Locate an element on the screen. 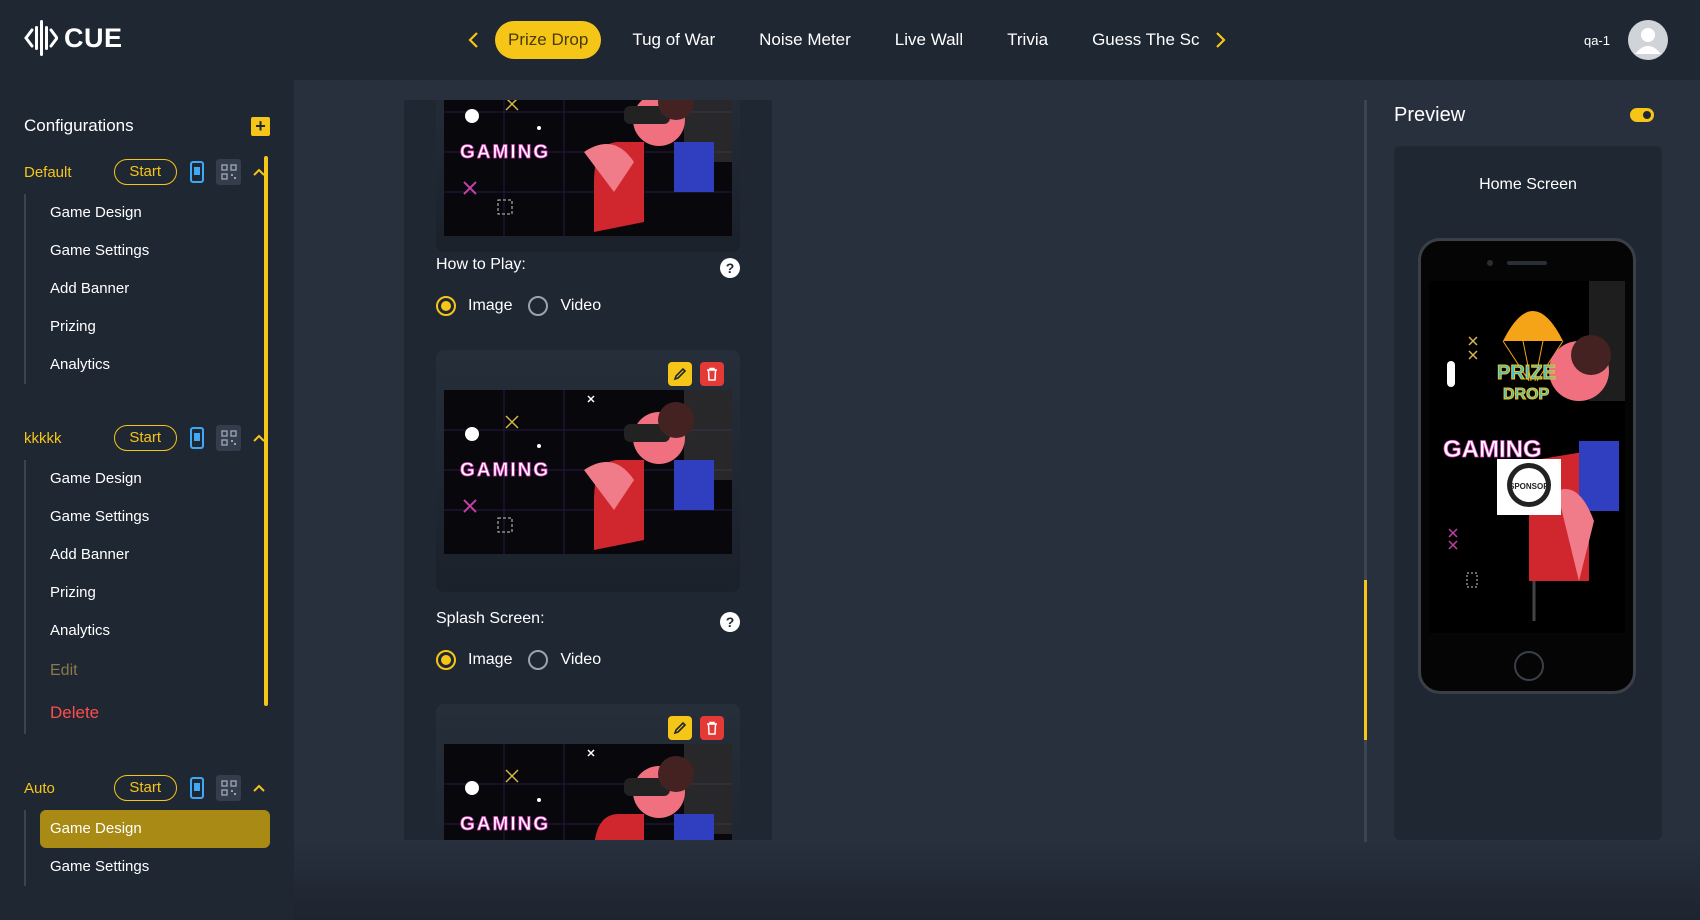  phone-screen: PRIZE DROP GAMING SPONSOR is located at coordinates (1527, 457).